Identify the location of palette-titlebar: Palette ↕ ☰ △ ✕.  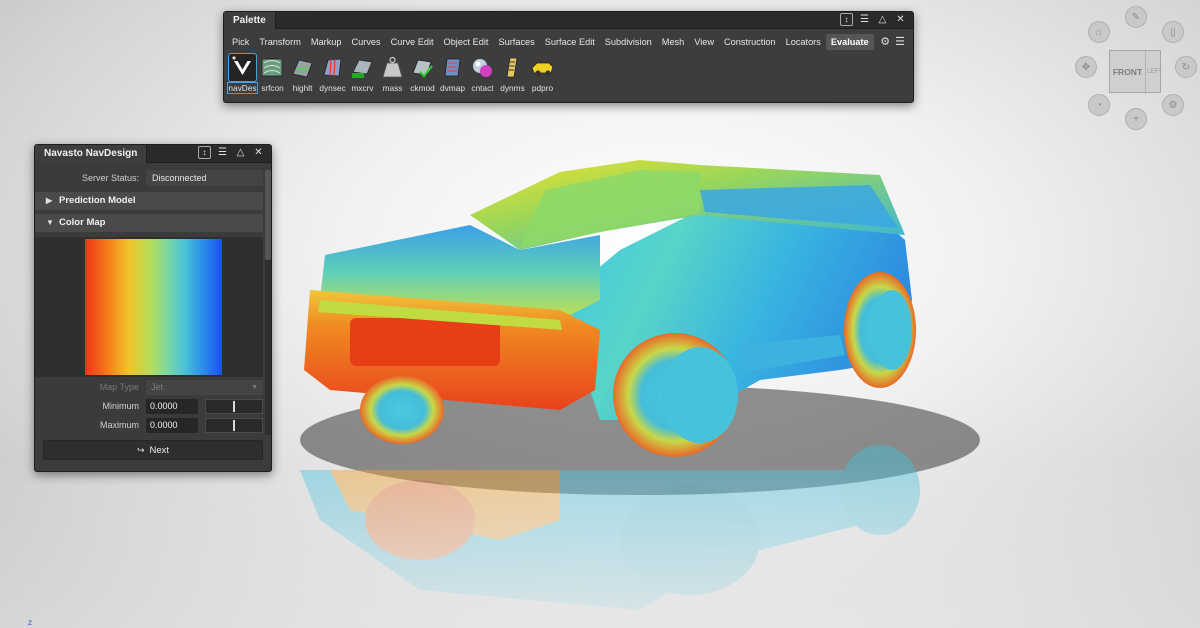
(568, 20).